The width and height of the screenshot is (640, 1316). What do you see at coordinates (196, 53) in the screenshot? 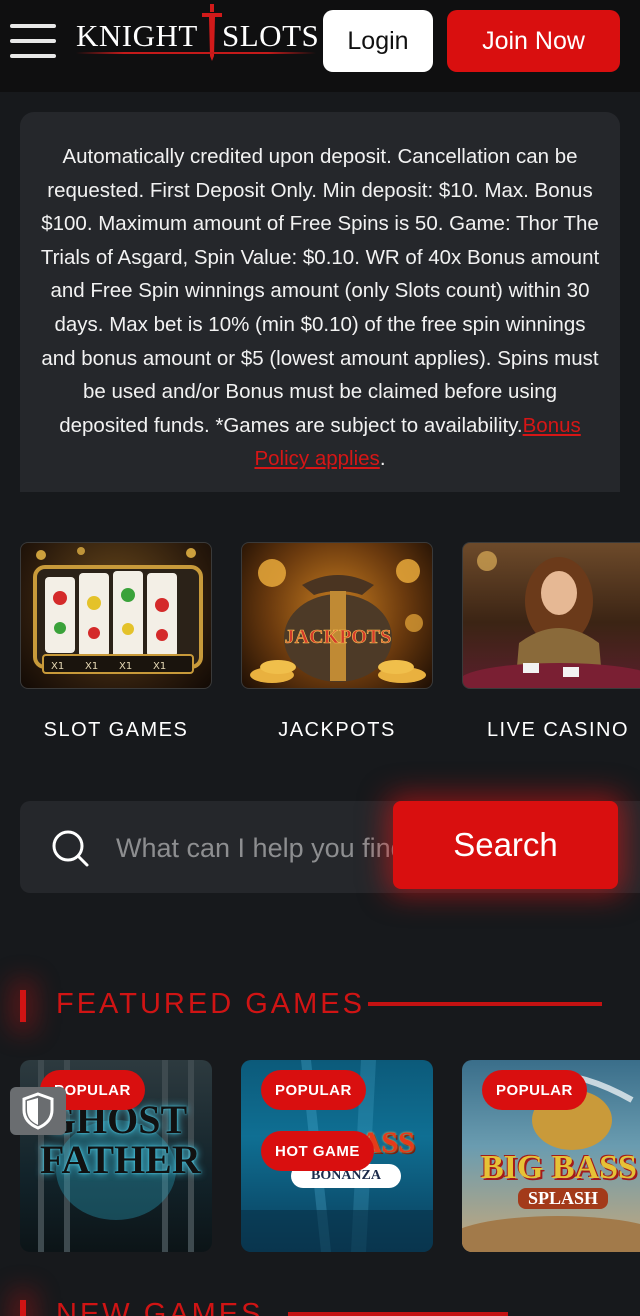
I see `logo-underline` at bounding box center [196, 53].